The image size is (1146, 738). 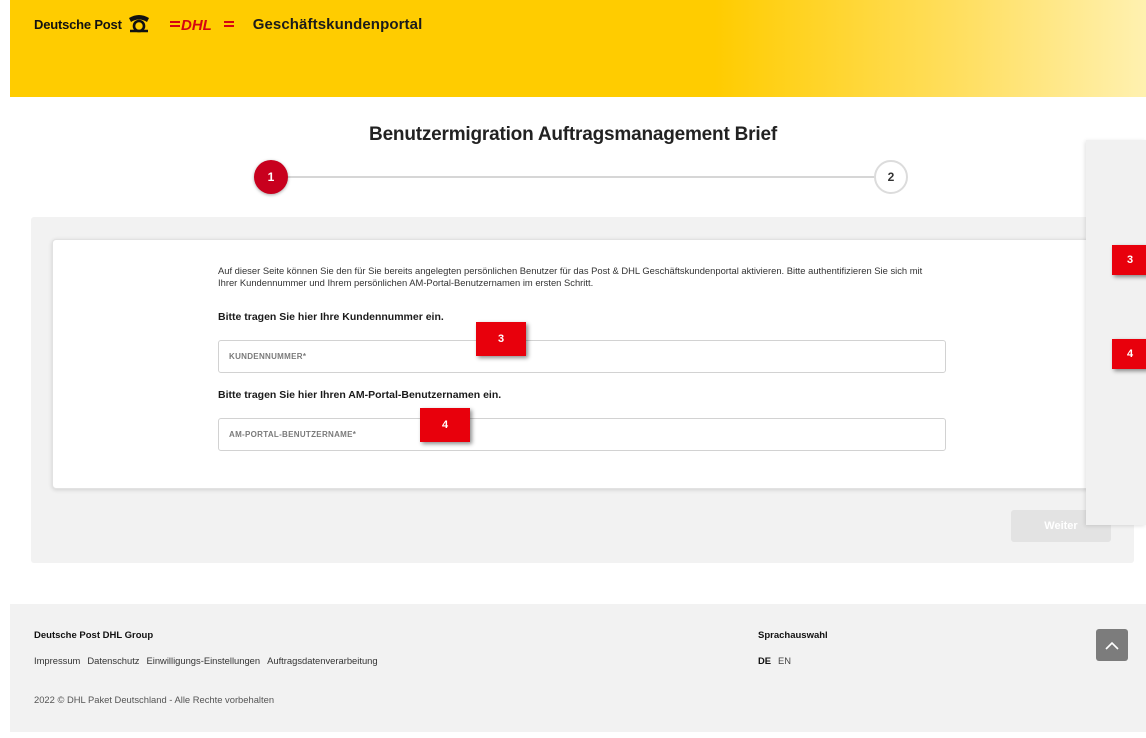 I want to click on site-header: Deutsche Post DHL Geschäftskundenportal, so click(x=578, y=48).